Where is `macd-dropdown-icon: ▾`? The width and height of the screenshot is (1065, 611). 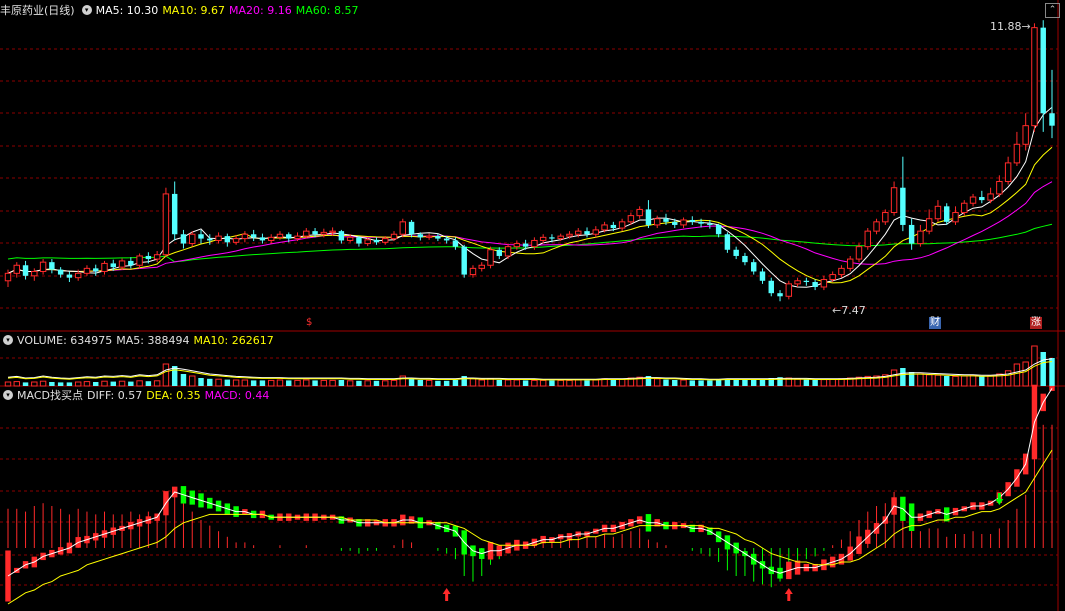
macd-dropdown-icon: ▾ is located at coordinates (8, 395).